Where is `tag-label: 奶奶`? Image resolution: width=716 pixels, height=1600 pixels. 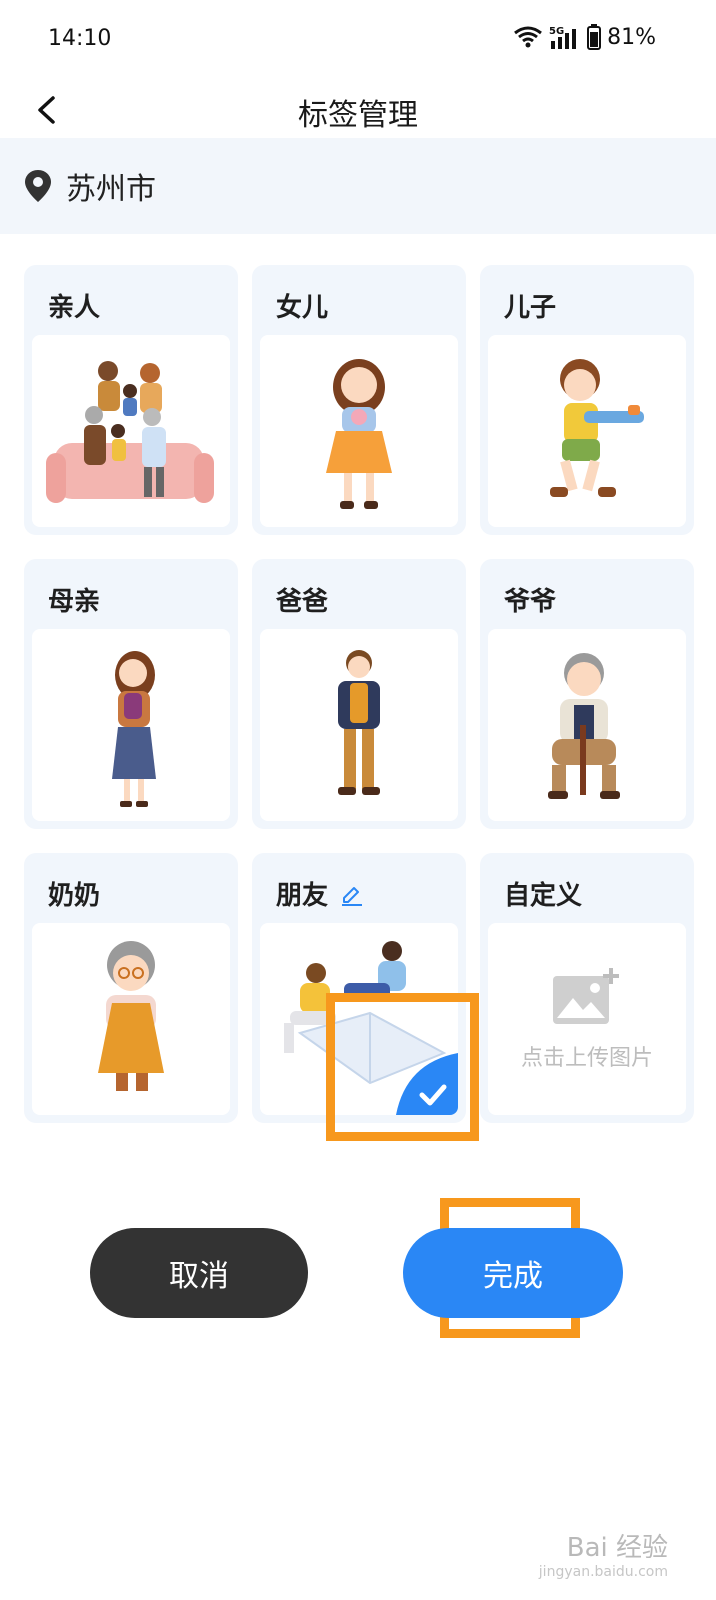 tag-label: 奶奶 is located at coordinates (74, 896).